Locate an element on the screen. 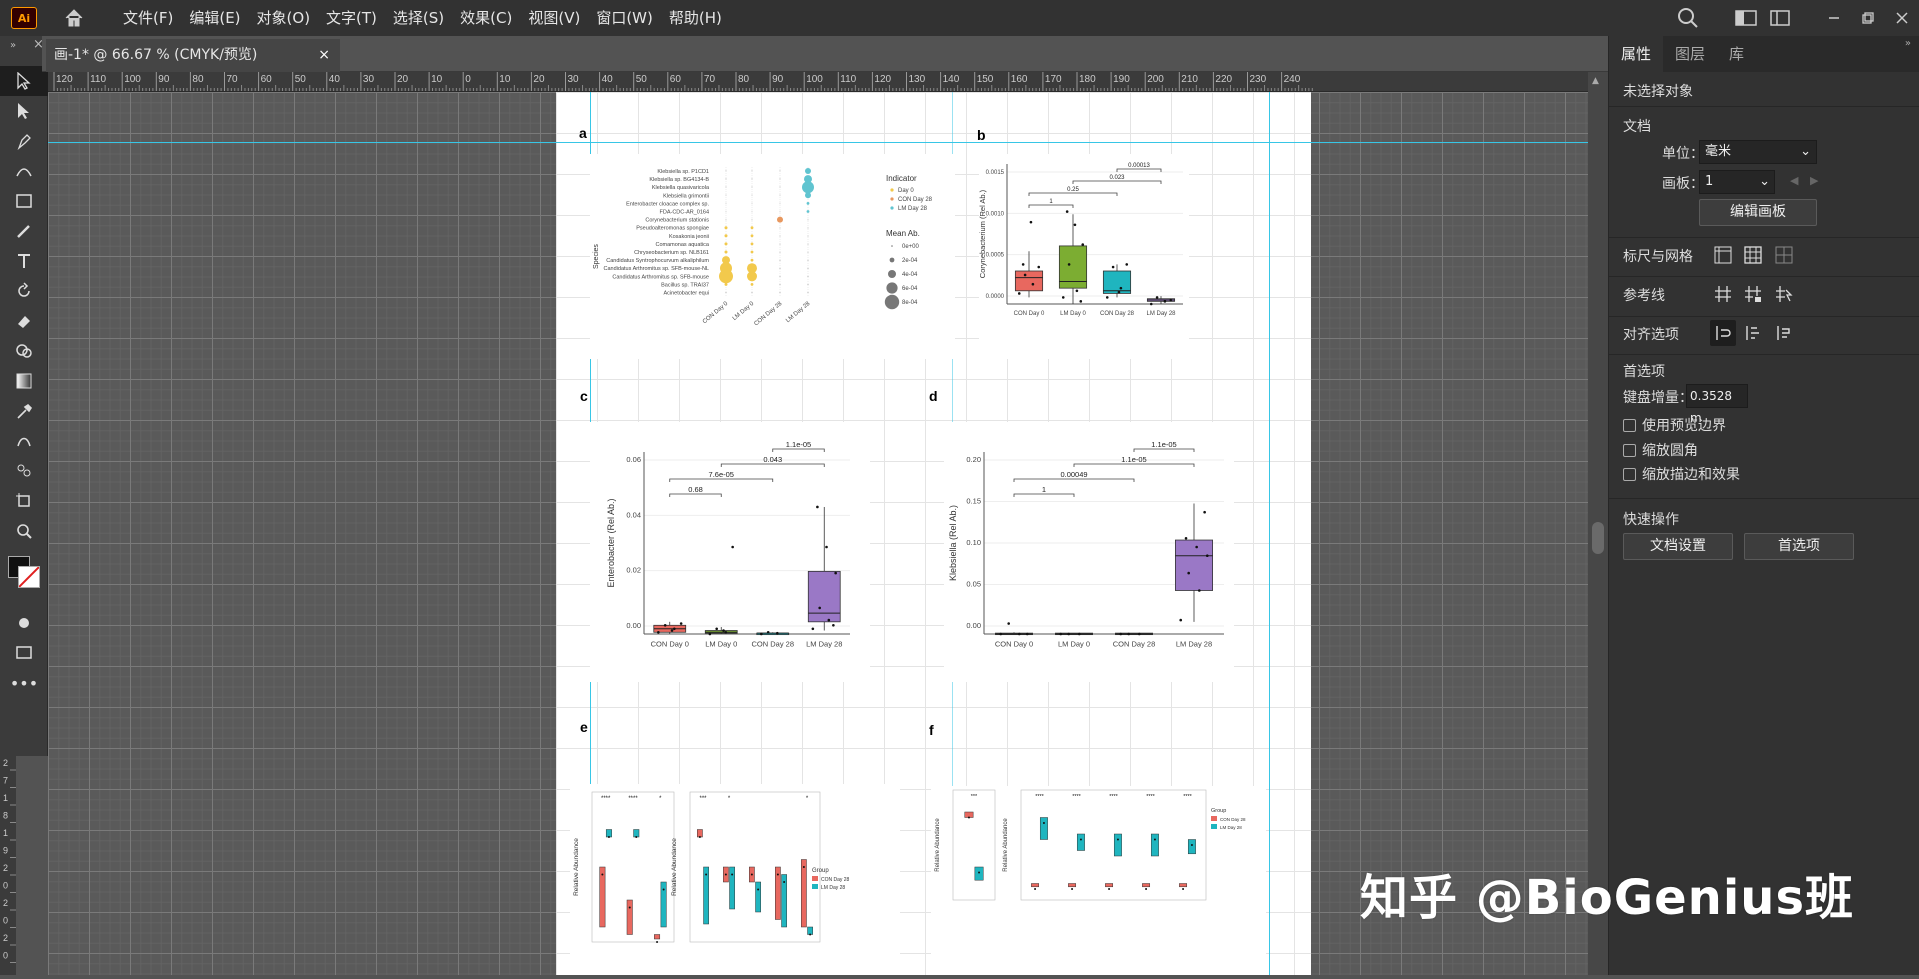  artboard-tool-icon is located at coordinates (24, 501).